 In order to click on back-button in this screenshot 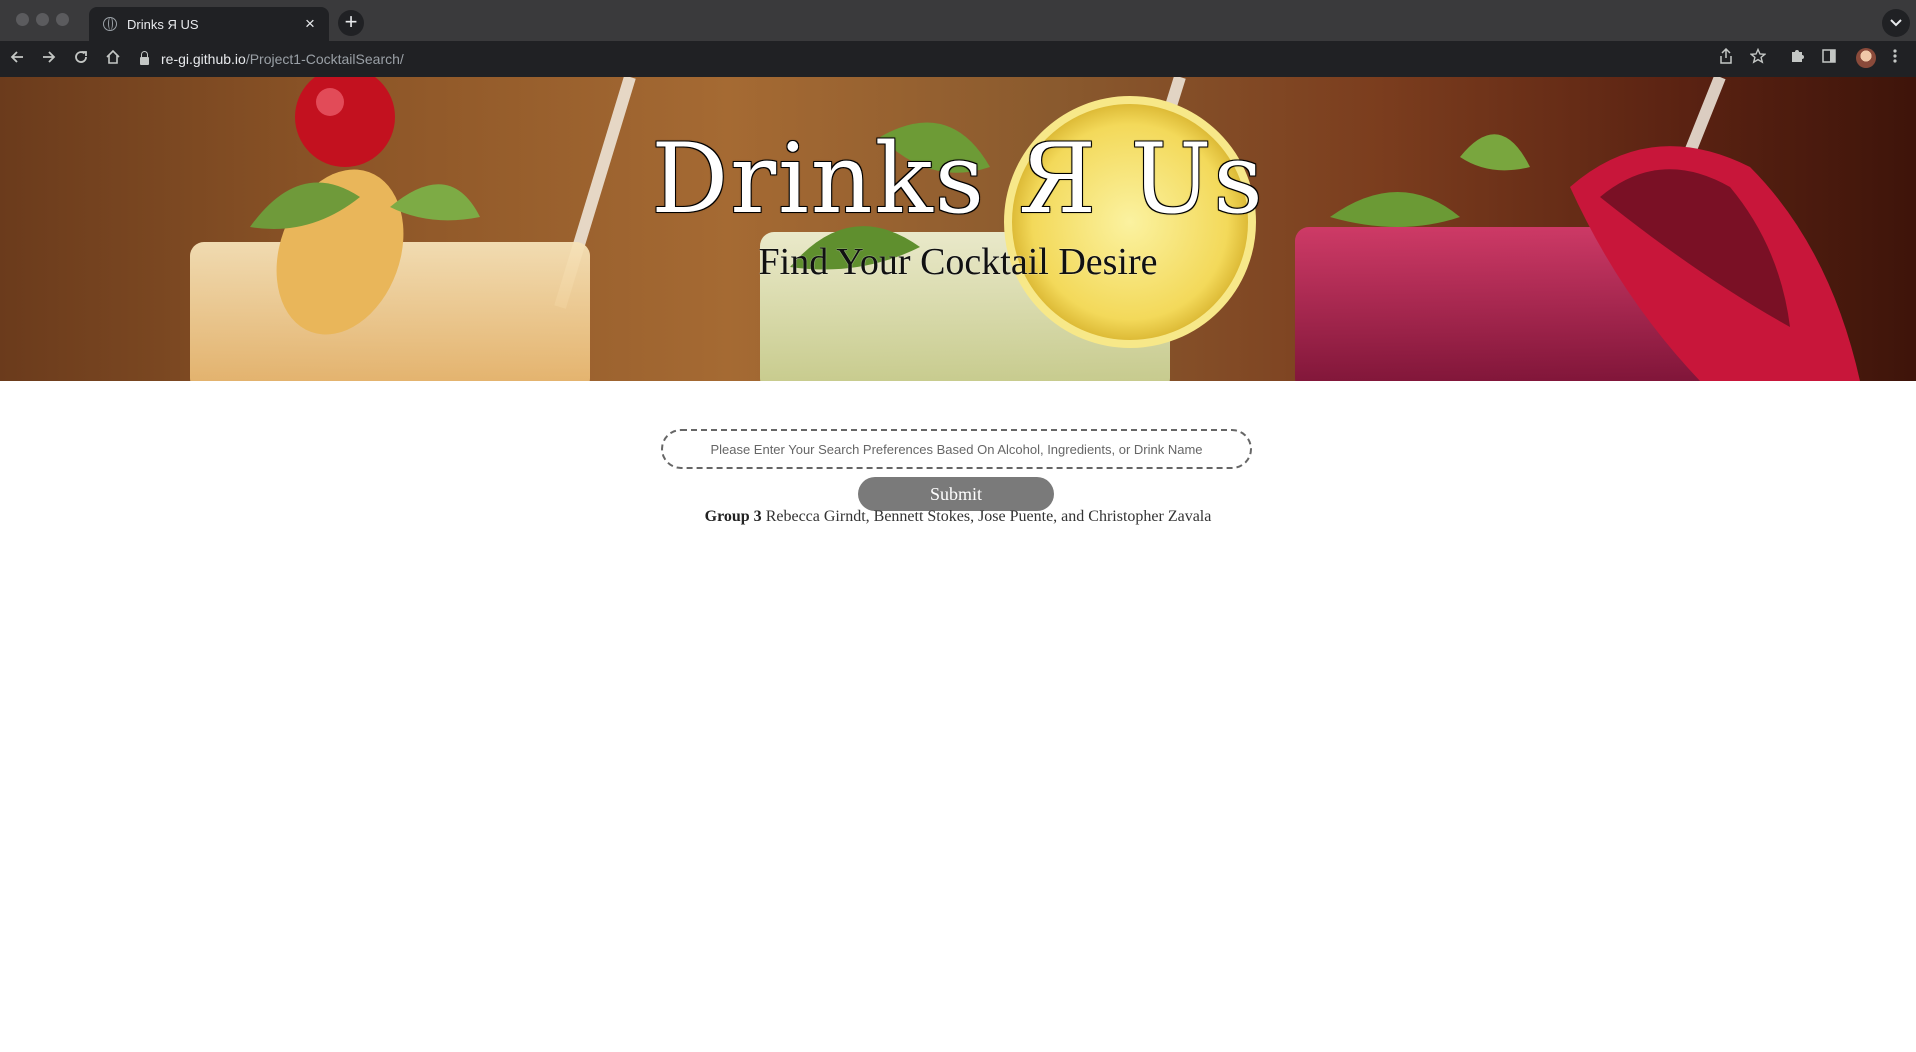, I will do `click(17, 59)`.